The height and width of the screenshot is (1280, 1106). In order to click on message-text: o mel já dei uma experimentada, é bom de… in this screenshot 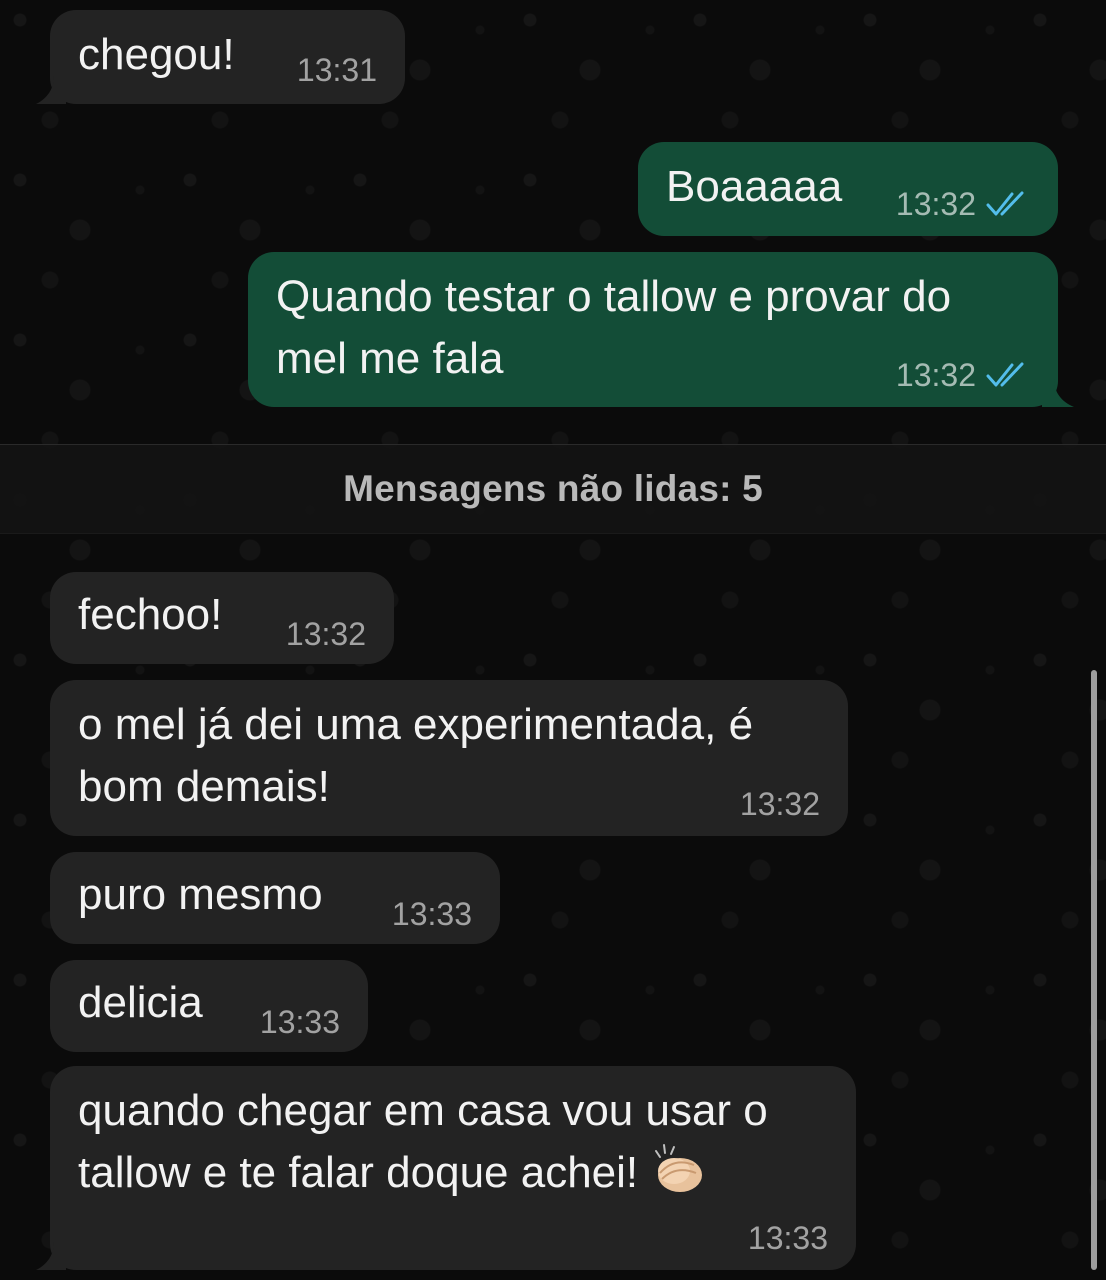, I will do `click(416, 755)`.